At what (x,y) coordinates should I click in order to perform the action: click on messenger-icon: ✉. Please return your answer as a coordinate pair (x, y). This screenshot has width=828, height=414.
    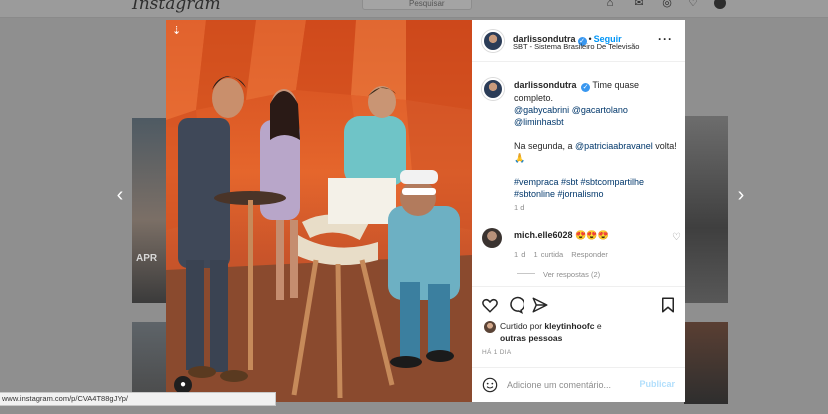
    Looking at the image, I should click on (639, 4).